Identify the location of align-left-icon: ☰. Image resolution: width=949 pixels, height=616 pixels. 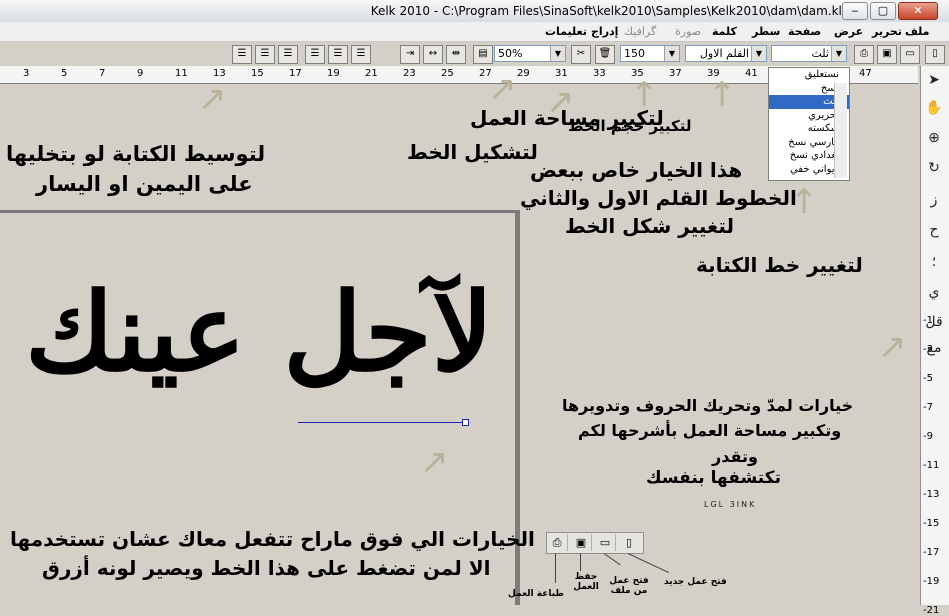
(288, 54).